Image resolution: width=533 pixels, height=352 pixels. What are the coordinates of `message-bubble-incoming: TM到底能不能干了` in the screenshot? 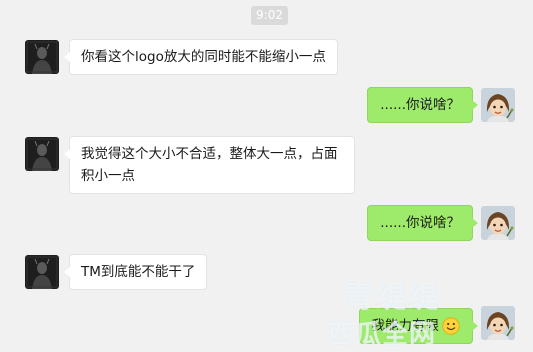 It's located at (135, 272).